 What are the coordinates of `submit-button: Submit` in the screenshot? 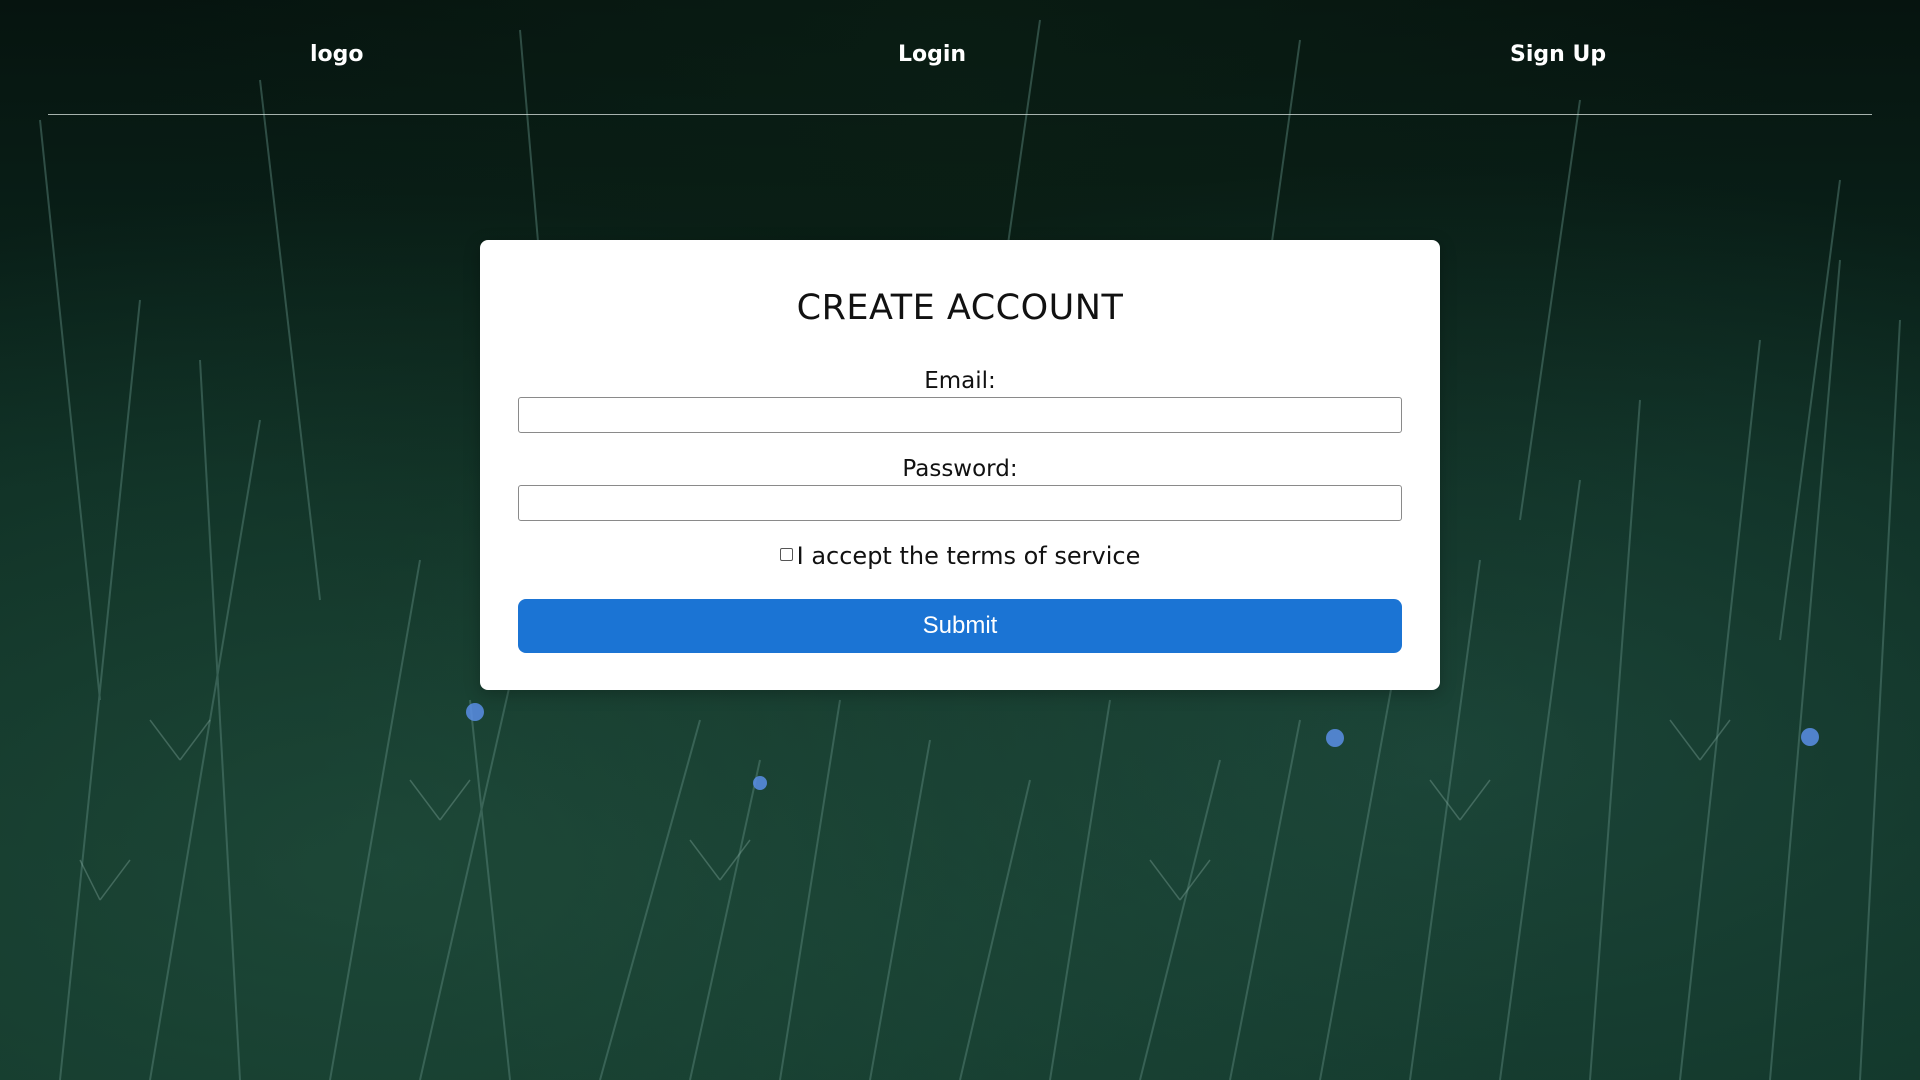 It's located at (960, 626).